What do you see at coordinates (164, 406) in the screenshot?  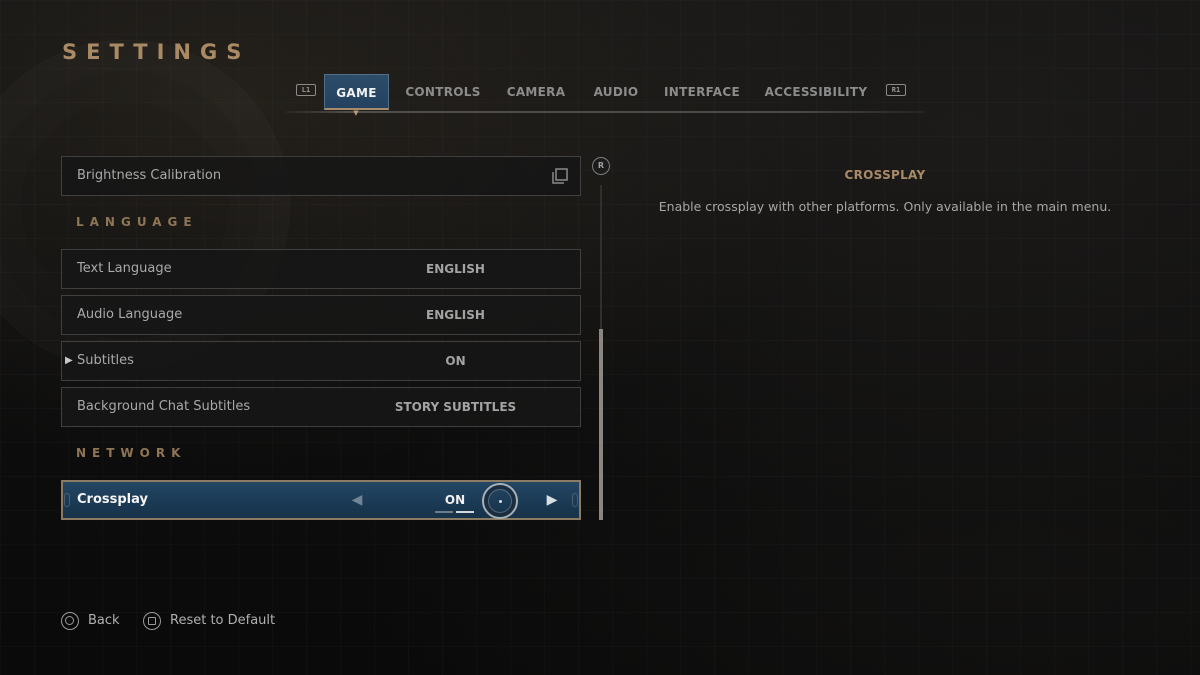 I see `setting-label: Background Chat Subtitles` at bounding box center [164, 406].